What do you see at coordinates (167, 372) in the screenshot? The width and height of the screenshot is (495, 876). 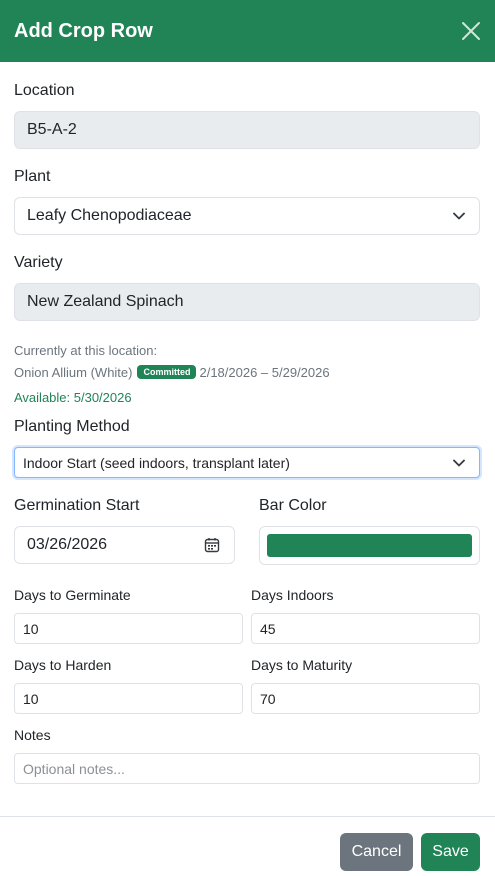 I see `status-badge: Committed` at bounding box center [167, 372].